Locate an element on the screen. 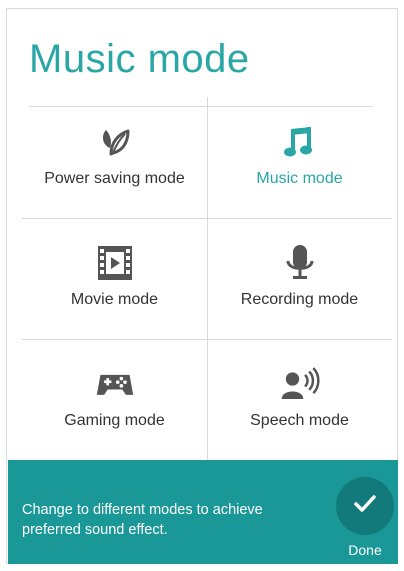 Image resolution: width=404 pixels, height=571 pixels. checkmark-icon is located at coordinates (365, 506).